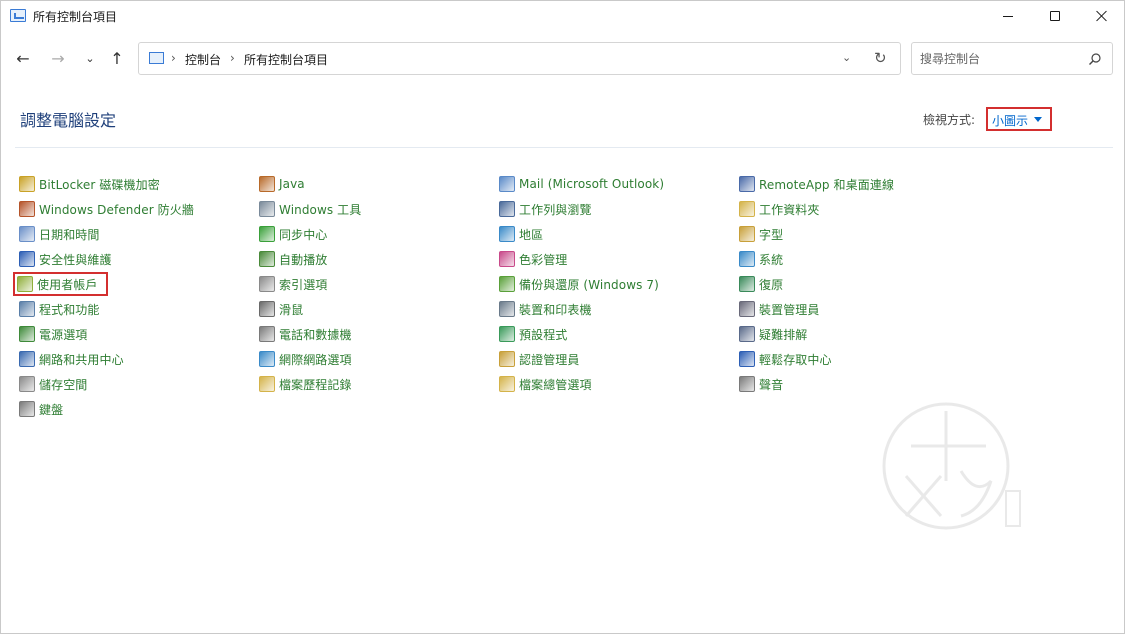  Describe the element at coordinates (99, 184) in the screenshot. I see `item-label: BitLocker 磁碟機加密` at that location.